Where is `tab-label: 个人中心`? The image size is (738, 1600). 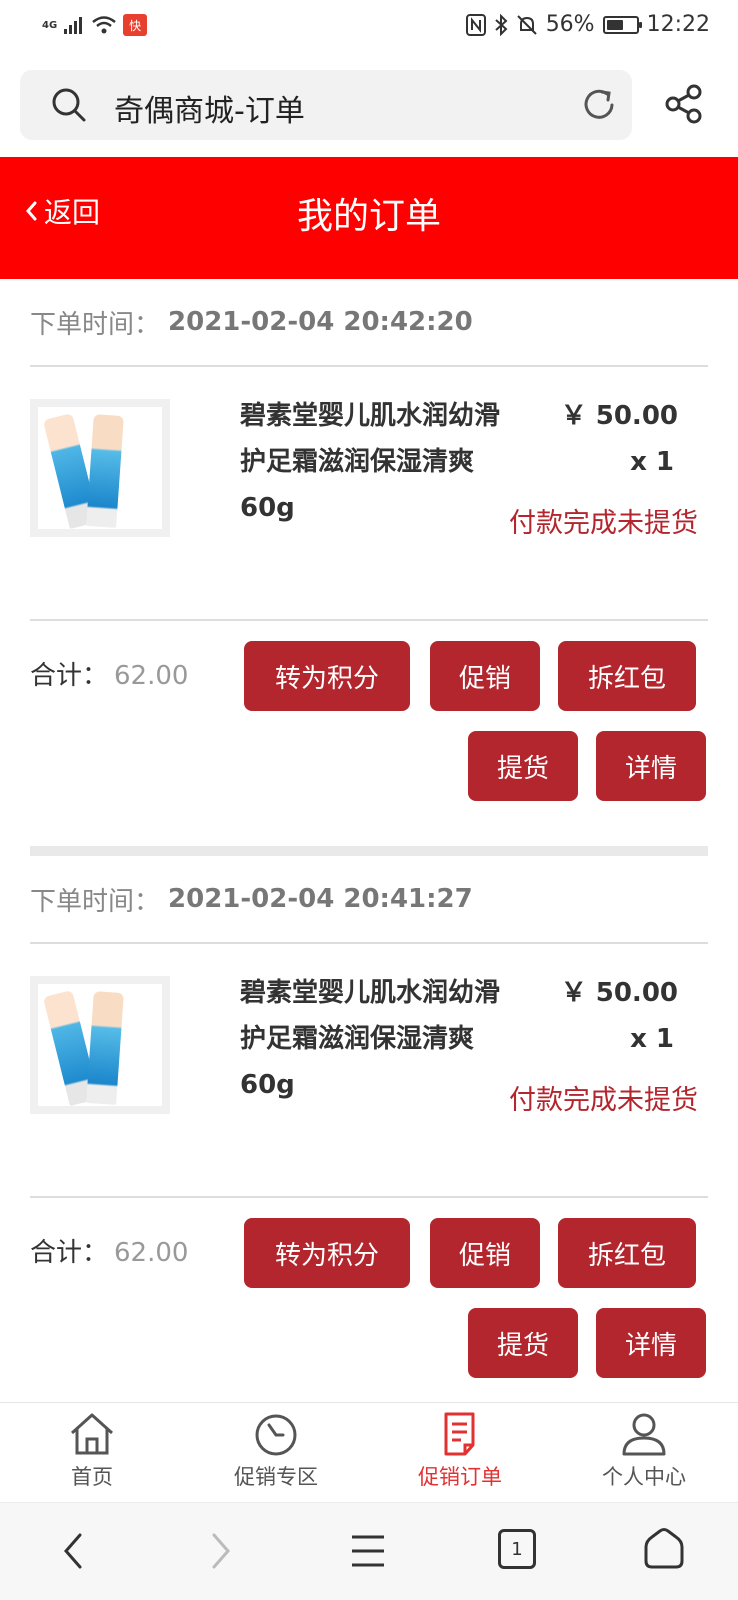
tab-label: 个人中心 is located at coordinates (644, 1477).